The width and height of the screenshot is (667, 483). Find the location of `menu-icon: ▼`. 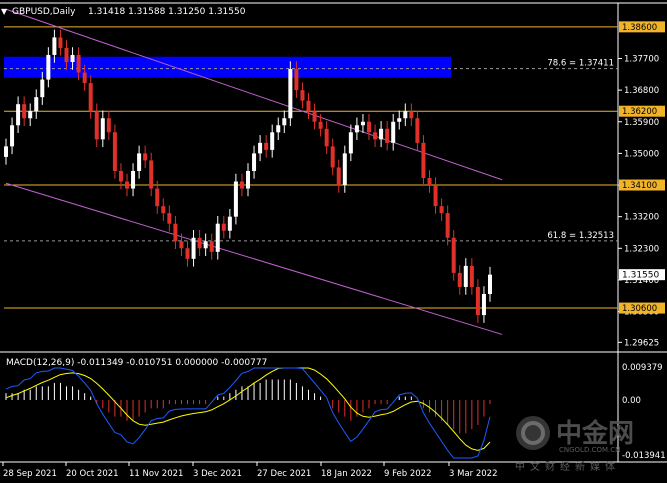

menu-icon: ▼ is located at coordinates (4, 11).